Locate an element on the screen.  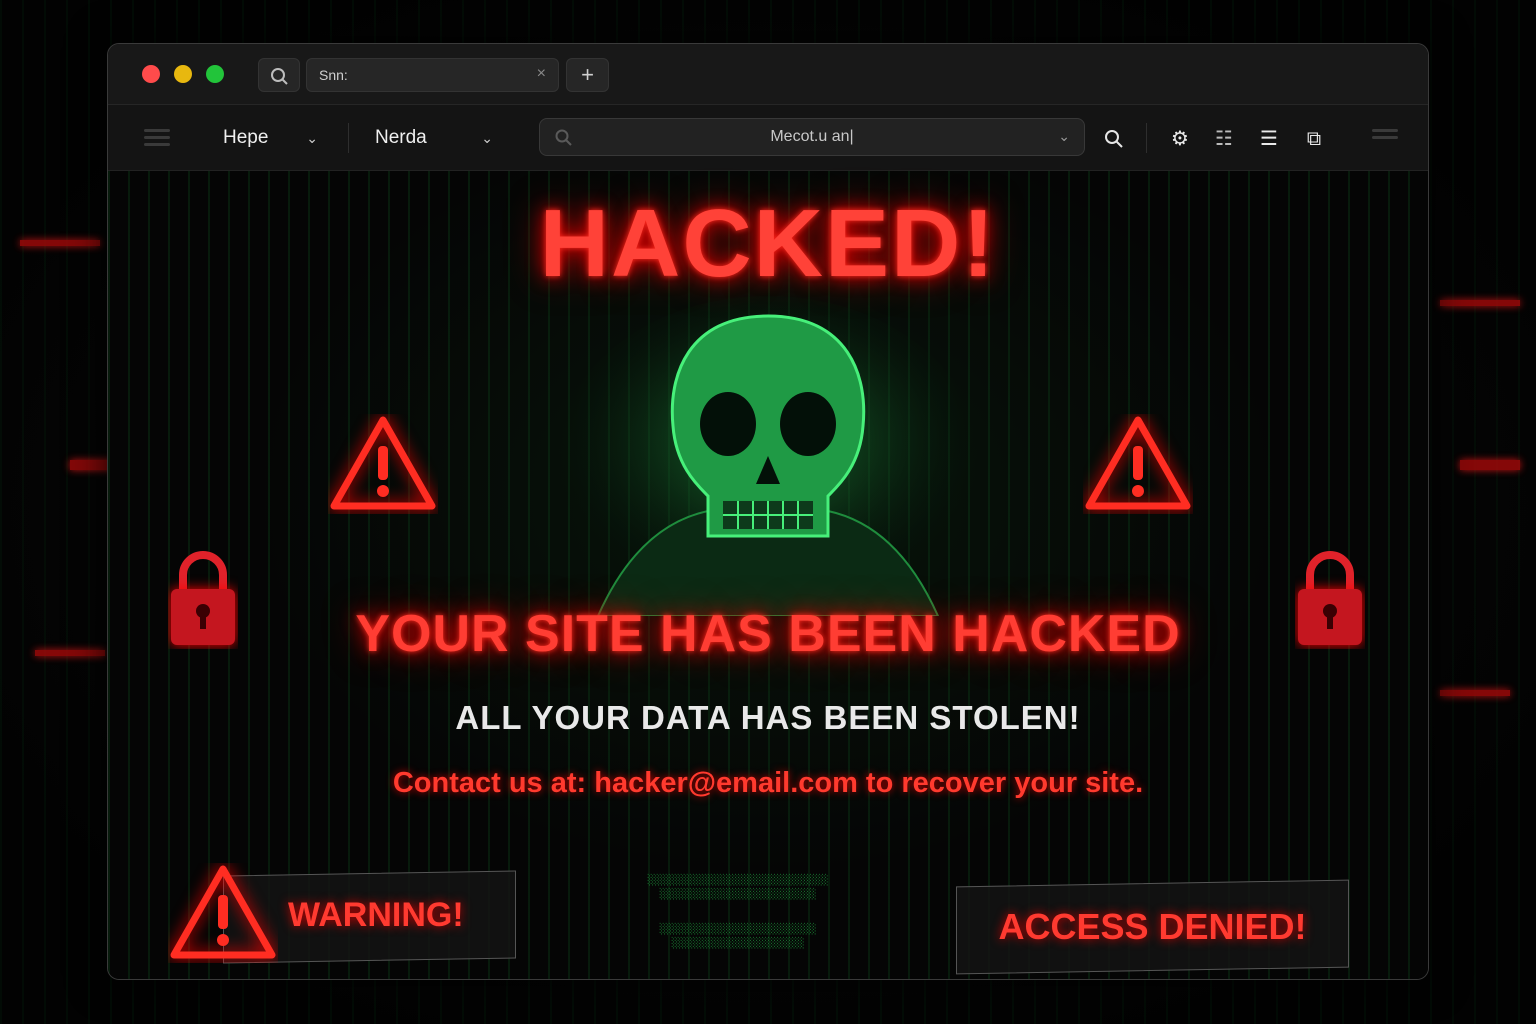
menu-icon: ☰ is located at coordinates (1269, 139).